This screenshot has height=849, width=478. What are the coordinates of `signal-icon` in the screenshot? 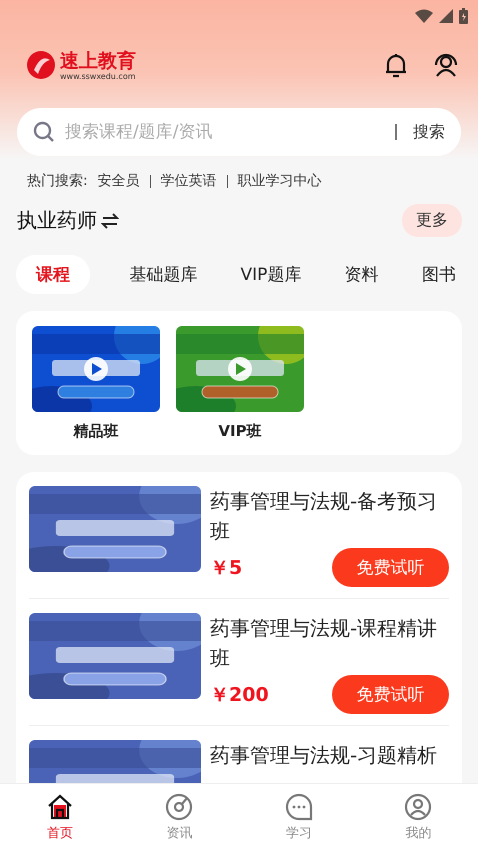 It's located at (446, 16).